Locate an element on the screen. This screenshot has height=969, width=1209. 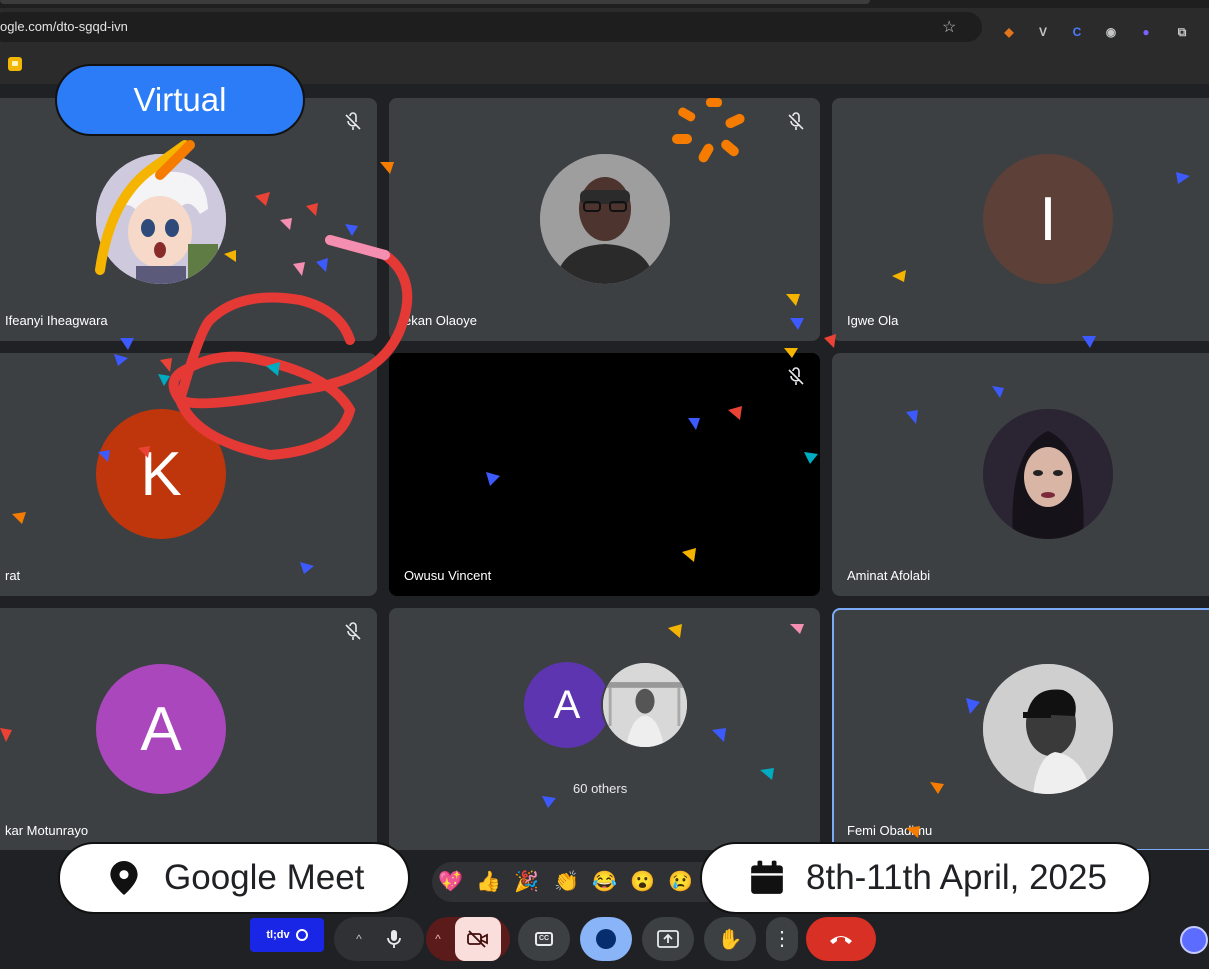
reaction-party: 🎉 is located at coordinates (526, 882).